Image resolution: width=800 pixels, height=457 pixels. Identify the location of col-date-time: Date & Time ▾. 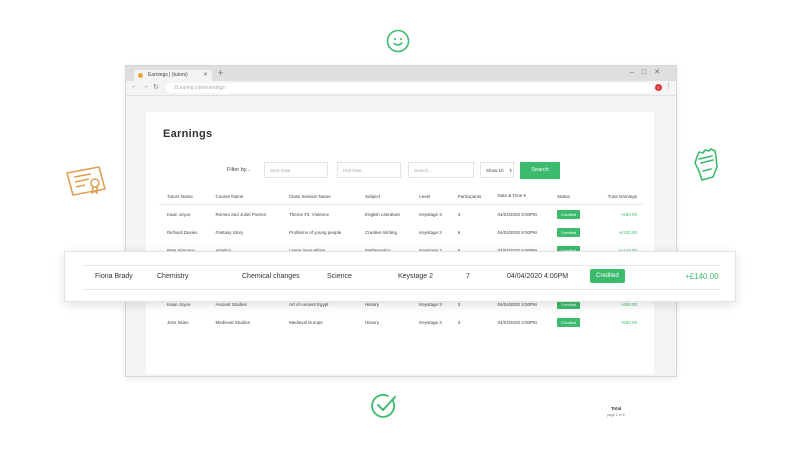
(519, 196).